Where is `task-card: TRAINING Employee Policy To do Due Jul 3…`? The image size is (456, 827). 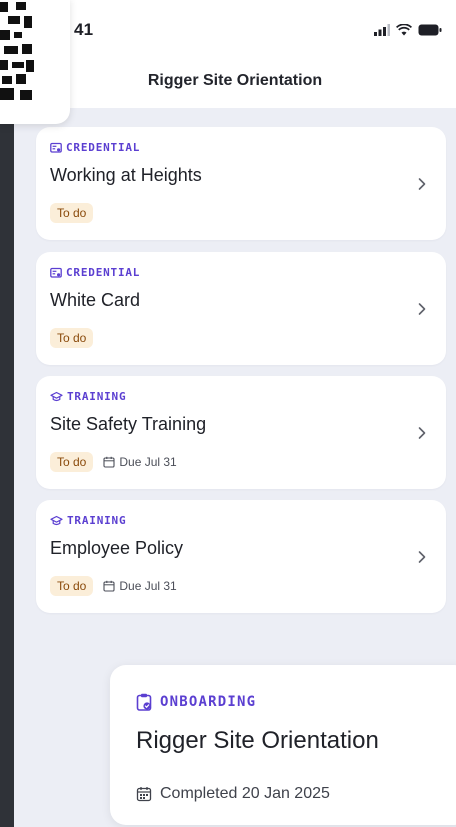 task-card: TRAINING Employee Policy To do Due Jul 3… is located at coordinates (241, 556).